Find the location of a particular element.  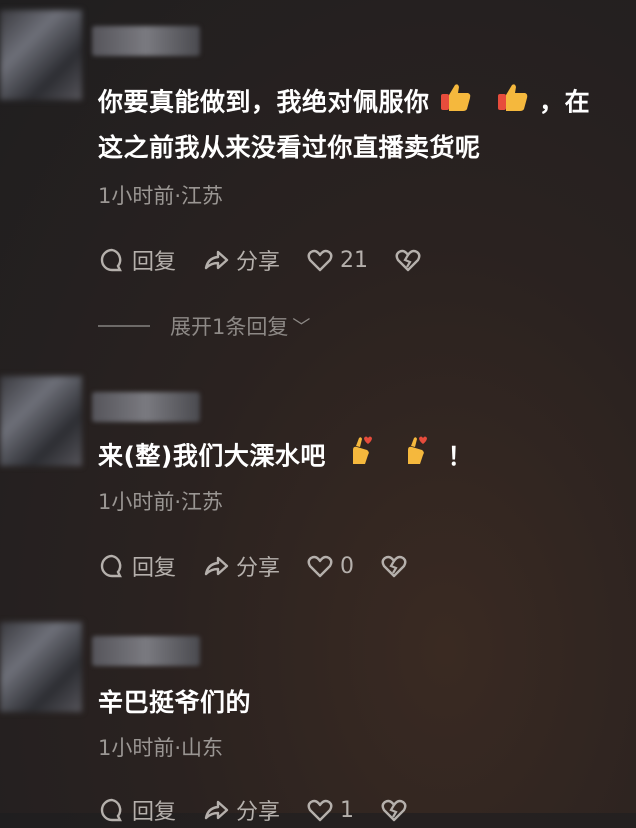

comment-text: 辛巴挺爷们的 is located at coordinates (358, 703).